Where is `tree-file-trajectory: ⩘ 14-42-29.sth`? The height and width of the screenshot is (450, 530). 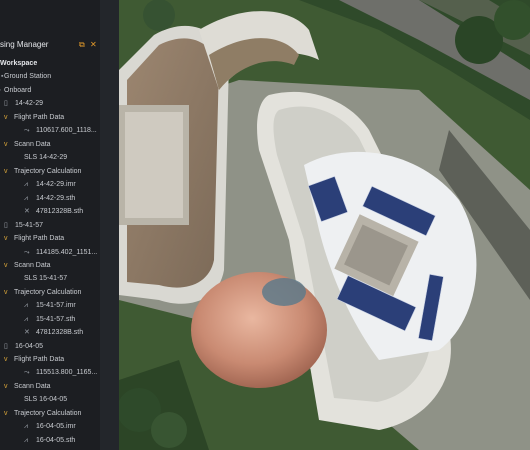
tree-file-trajectory: ⩘ 14-42-29.sth is located at coordinates (50, 199).